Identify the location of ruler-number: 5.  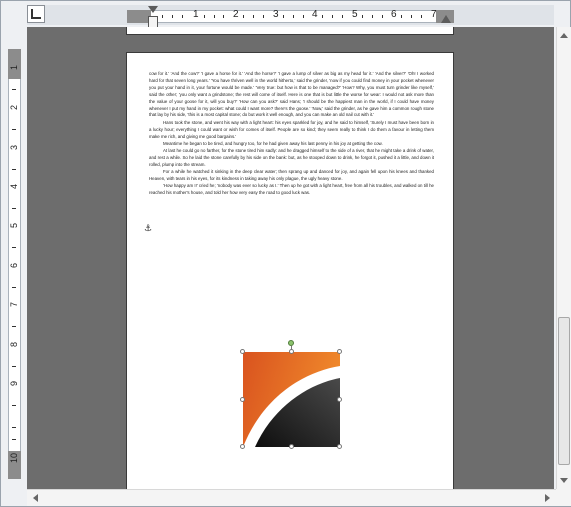
(355, 14).